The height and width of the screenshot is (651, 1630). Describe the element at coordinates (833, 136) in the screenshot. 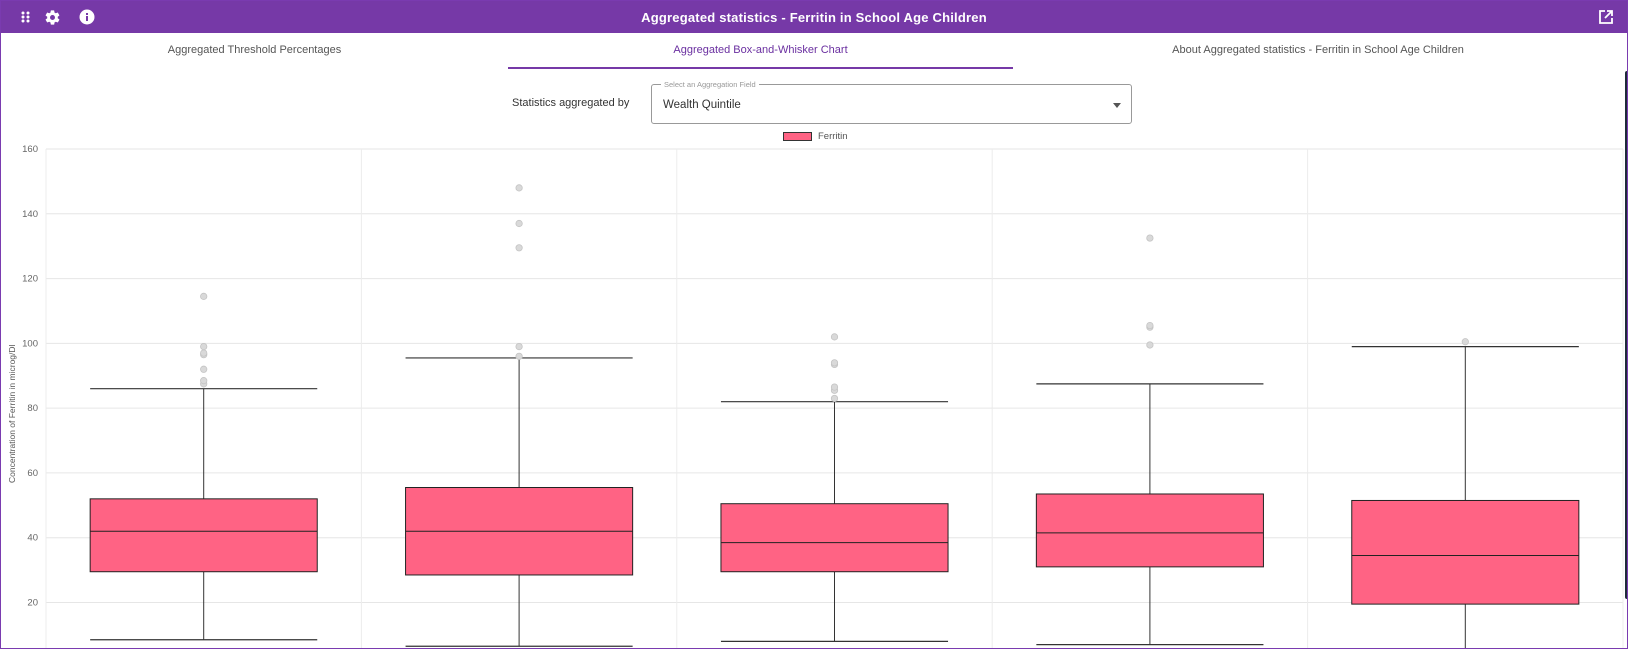

I see `legend-label: Ferritin` at that location.